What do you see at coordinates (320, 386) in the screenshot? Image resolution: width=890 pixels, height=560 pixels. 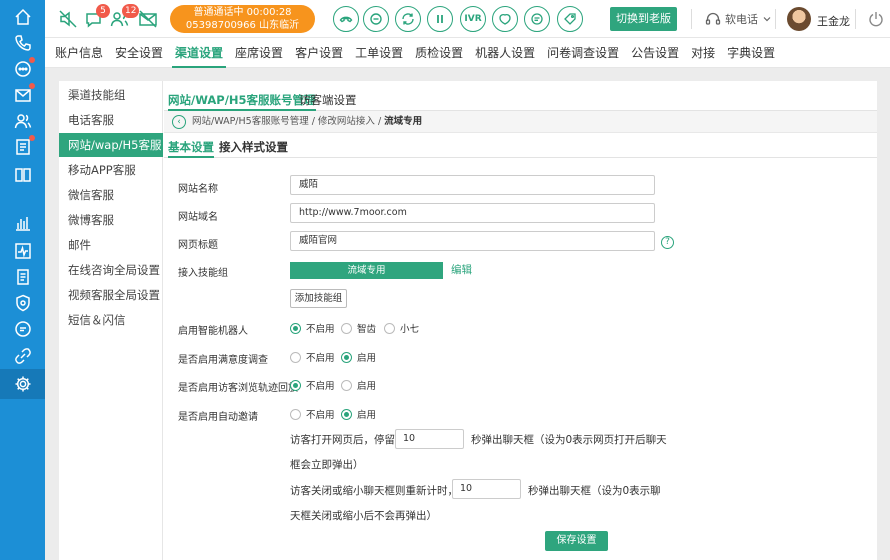 I see `radio-label: 不启用` at bounding box center [320, 386].